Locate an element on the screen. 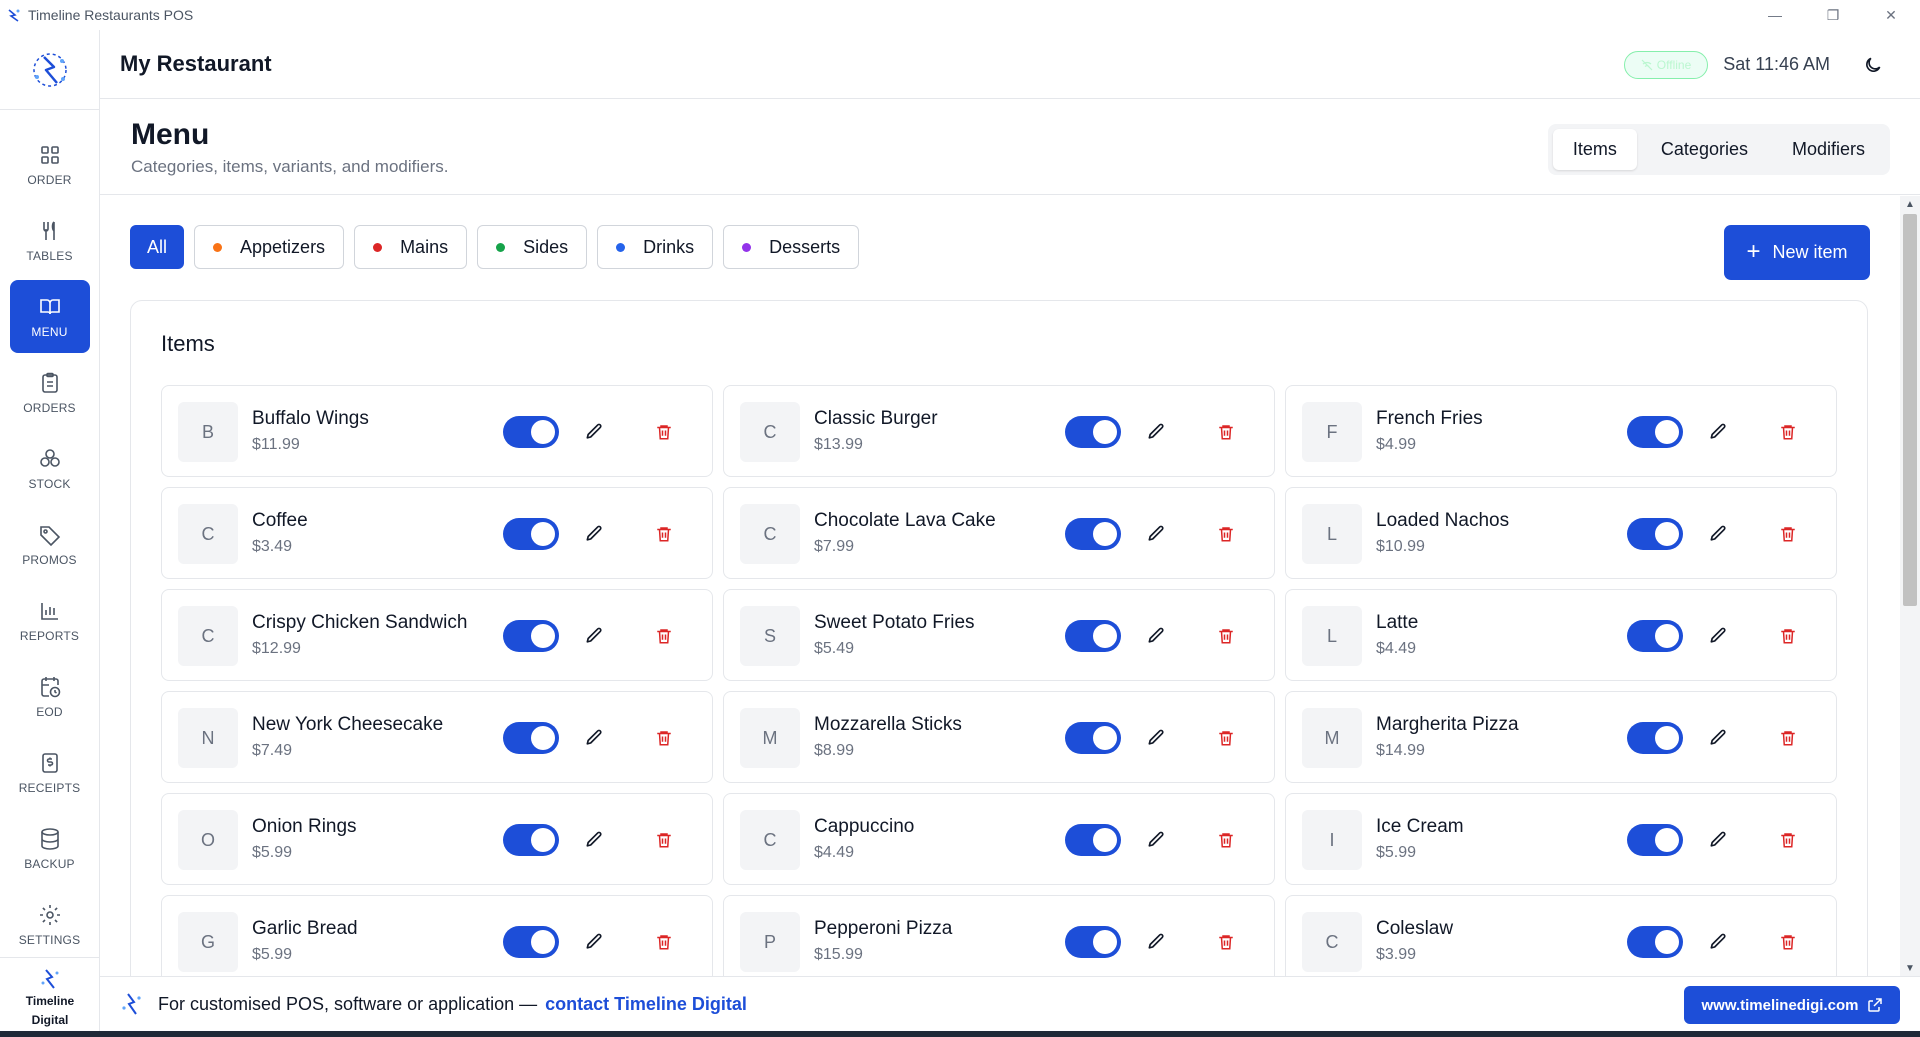  new-item-label: New item is located at coordinates (1810, 252).